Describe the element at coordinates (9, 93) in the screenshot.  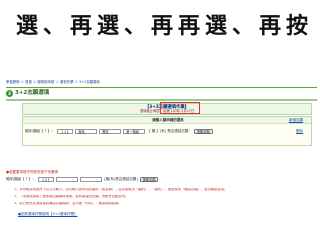
I see `logo-badge-icon: 3` at that location.